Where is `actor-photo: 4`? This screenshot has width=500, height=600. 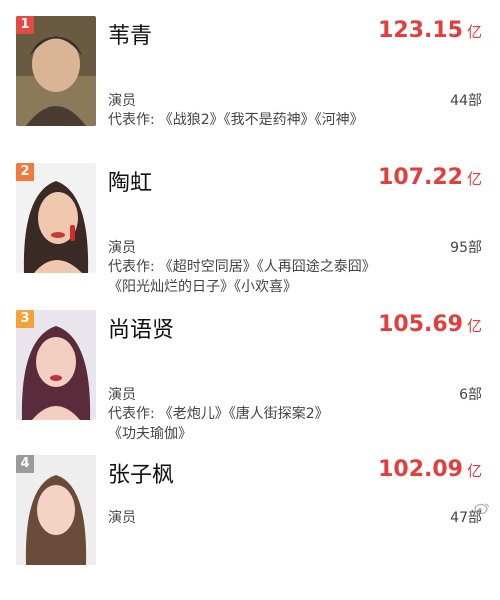
actor-photo: 4 is located at coordinates (56, 510).